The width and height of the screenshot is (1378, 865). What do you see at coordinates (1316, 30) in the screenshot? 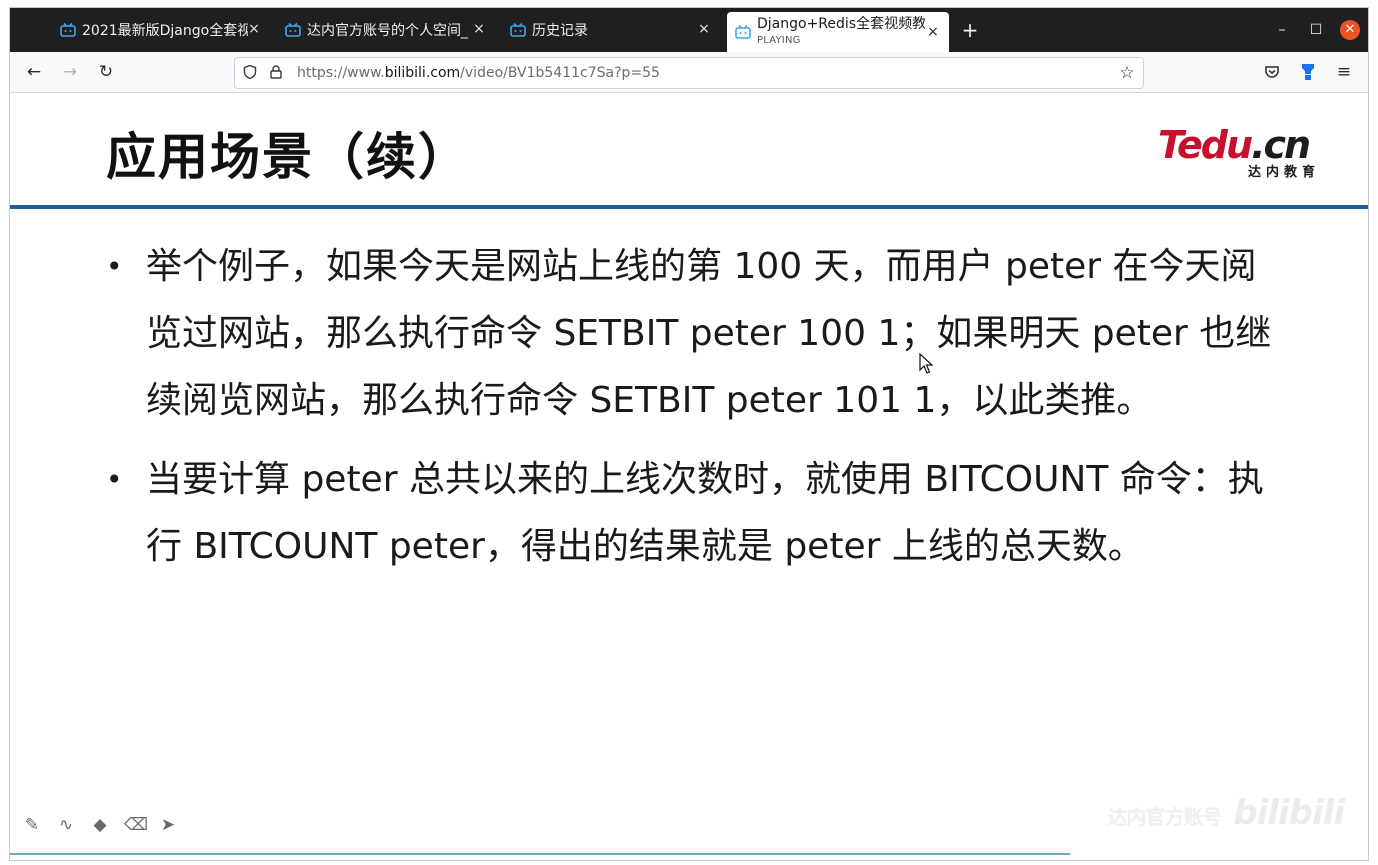
I see `maximize-button: ☐` at bounding box center [1316, 30].